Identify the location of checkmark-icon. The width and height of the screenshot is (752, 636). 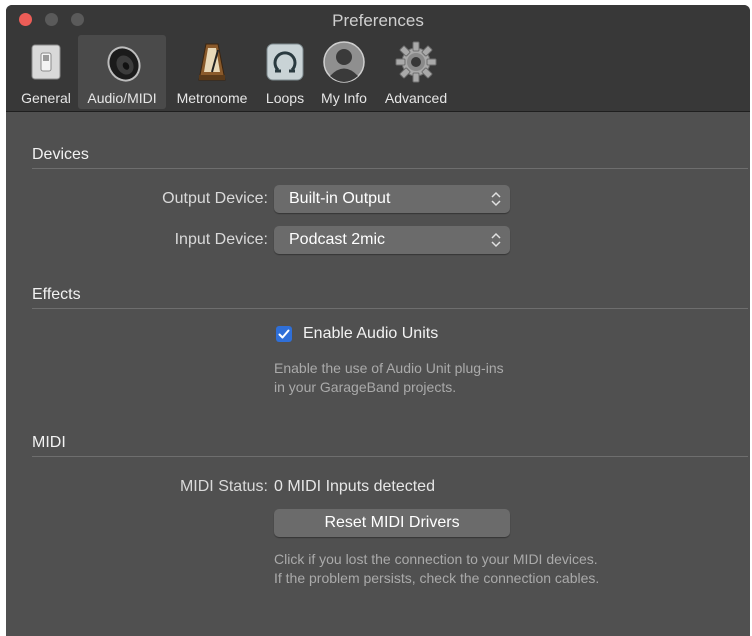
(284, 334).